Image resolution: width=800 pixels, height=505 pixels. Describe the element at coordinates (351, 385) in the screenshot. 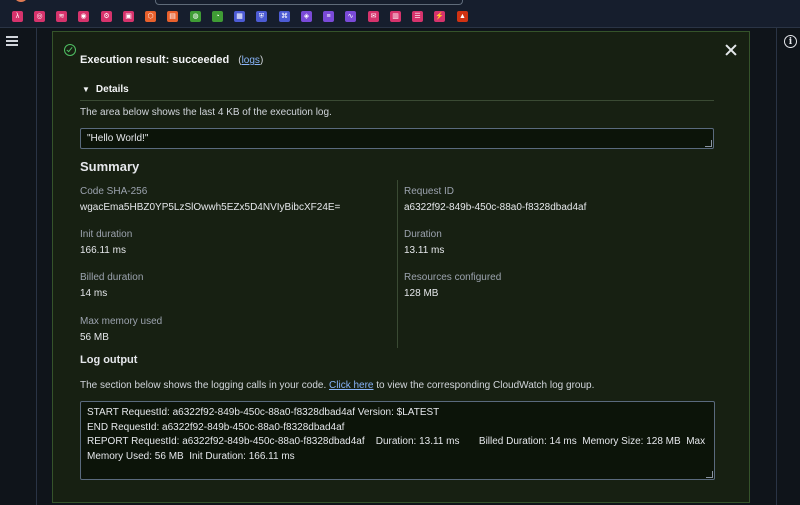

I see `cloudwatch-link: Click here` at that location.